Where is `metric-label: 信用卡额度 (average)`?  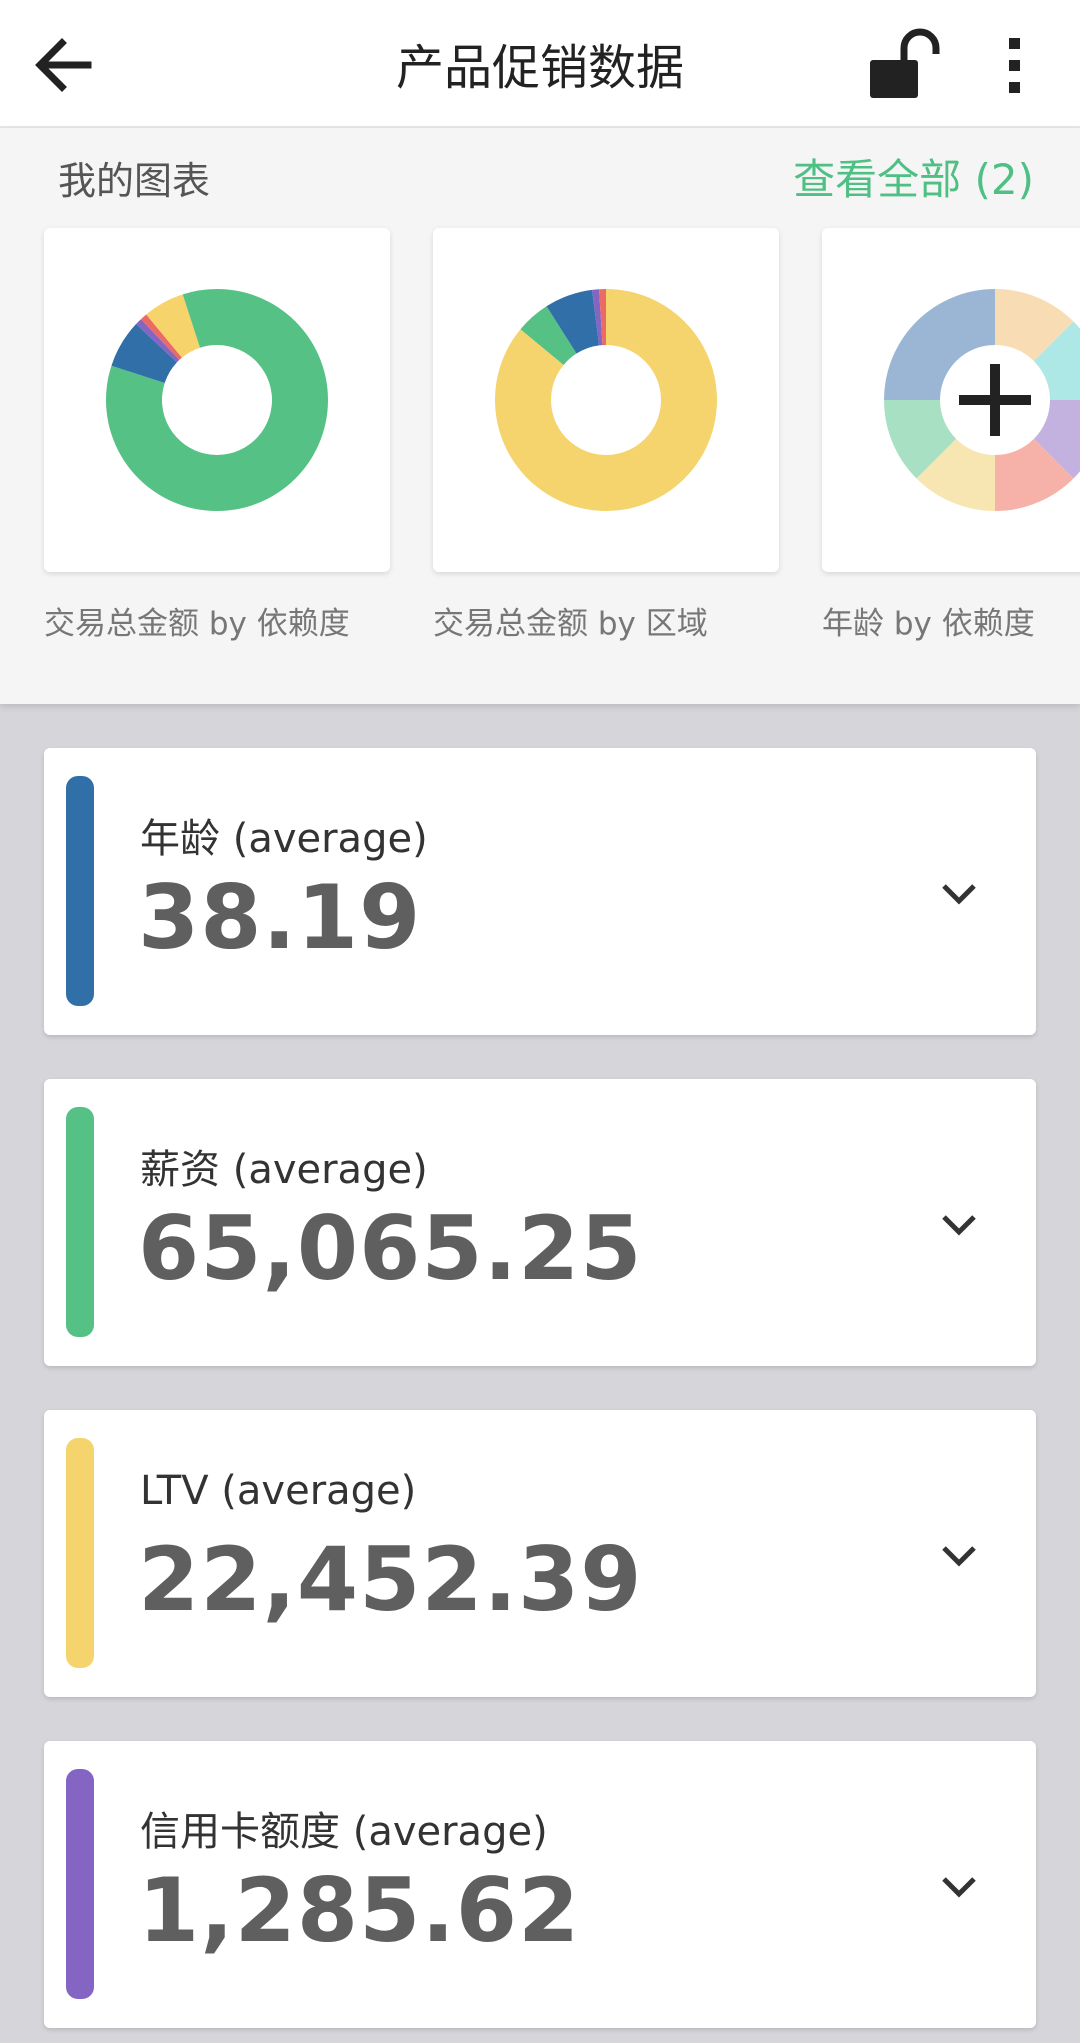
metric-label: 信用卡额度 (average) is located at coordinates (344, 1832).